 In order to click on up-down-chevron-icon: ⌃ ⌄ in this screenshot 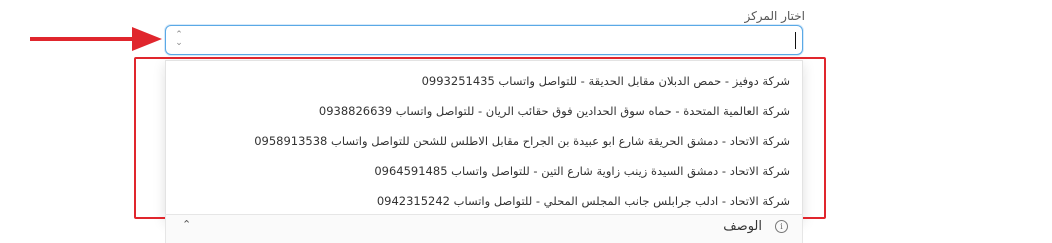, I will do `click(179, 39)`.